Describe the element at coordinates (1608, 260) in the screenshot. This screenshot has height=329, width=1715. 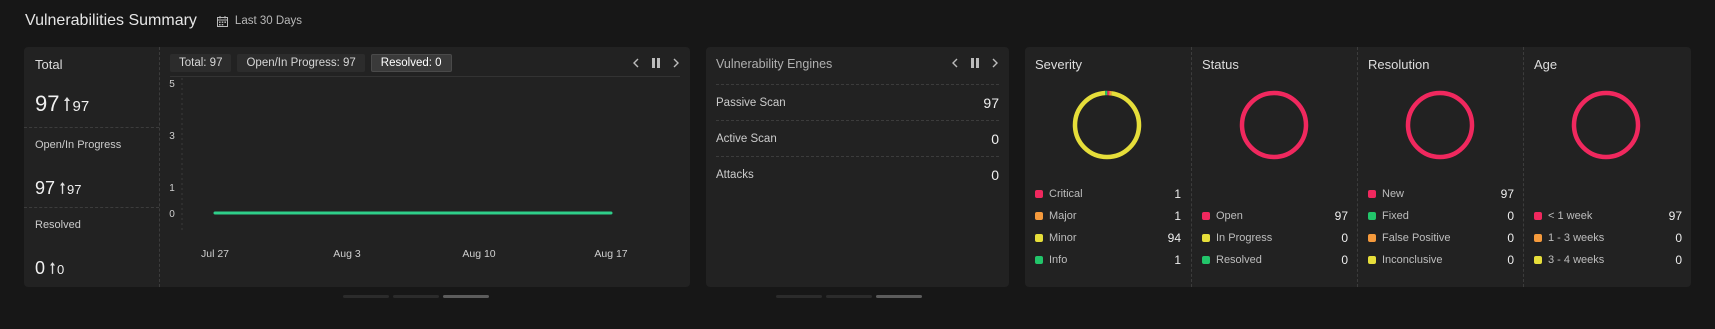
I see `legend-row-3-4-weeks: 3 - 4 weeks 0` at that location.